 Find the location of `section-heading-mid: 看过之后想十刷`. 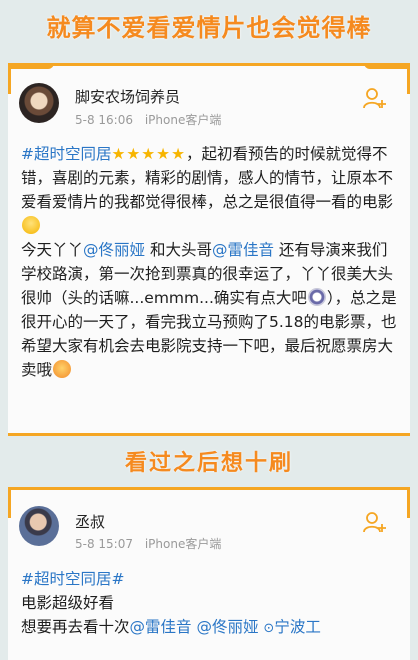

section-heading-mid: 看过之后想十刷 is located at coordinates (208, 463).